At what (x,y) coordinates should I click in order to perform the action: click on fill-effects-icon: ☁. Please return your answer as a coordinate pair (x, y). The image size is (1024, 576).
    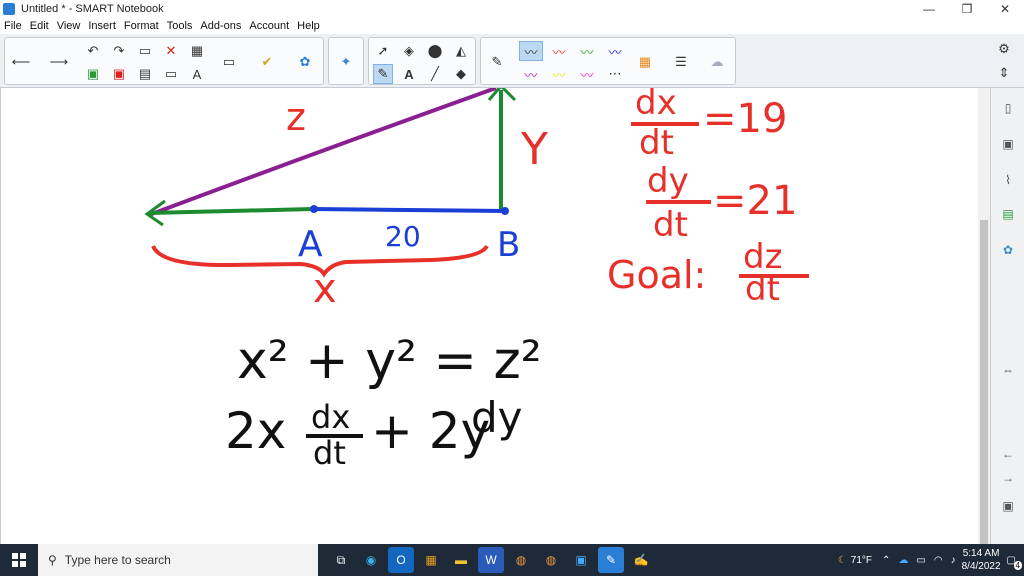
    Looking at the image, I should click on (717, 62).